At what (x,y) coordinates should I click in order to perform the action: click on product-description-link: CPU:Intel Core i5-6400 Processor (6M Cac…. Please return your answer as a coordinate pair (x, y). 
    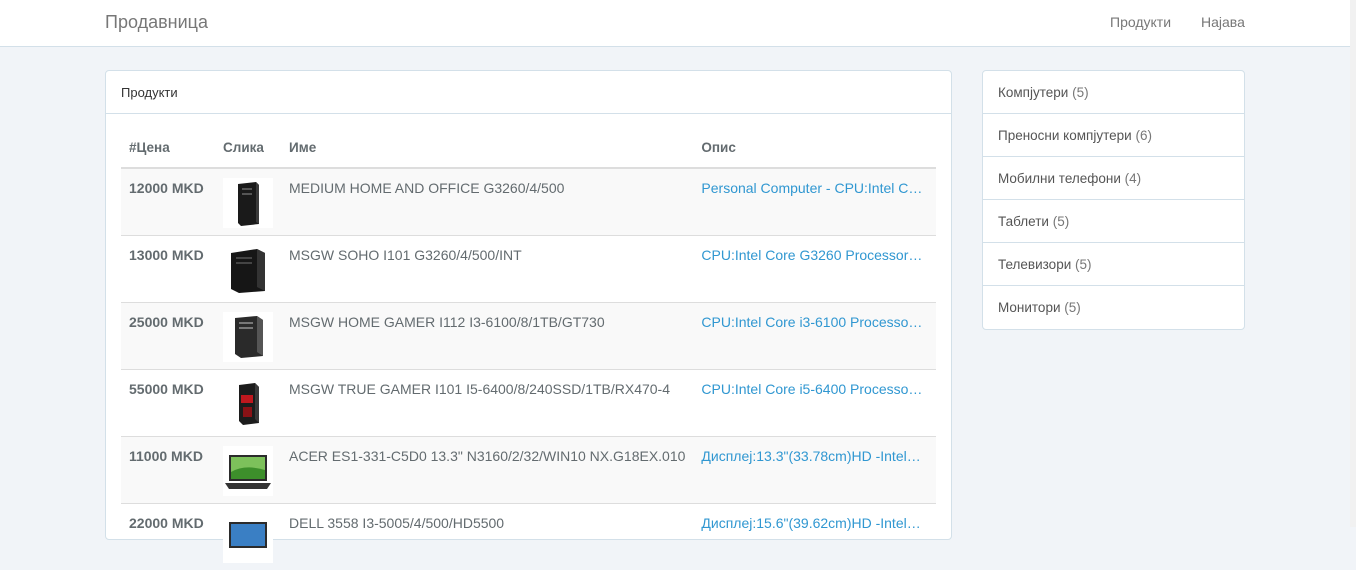
    Looking at the image, I should click on (812, 389).